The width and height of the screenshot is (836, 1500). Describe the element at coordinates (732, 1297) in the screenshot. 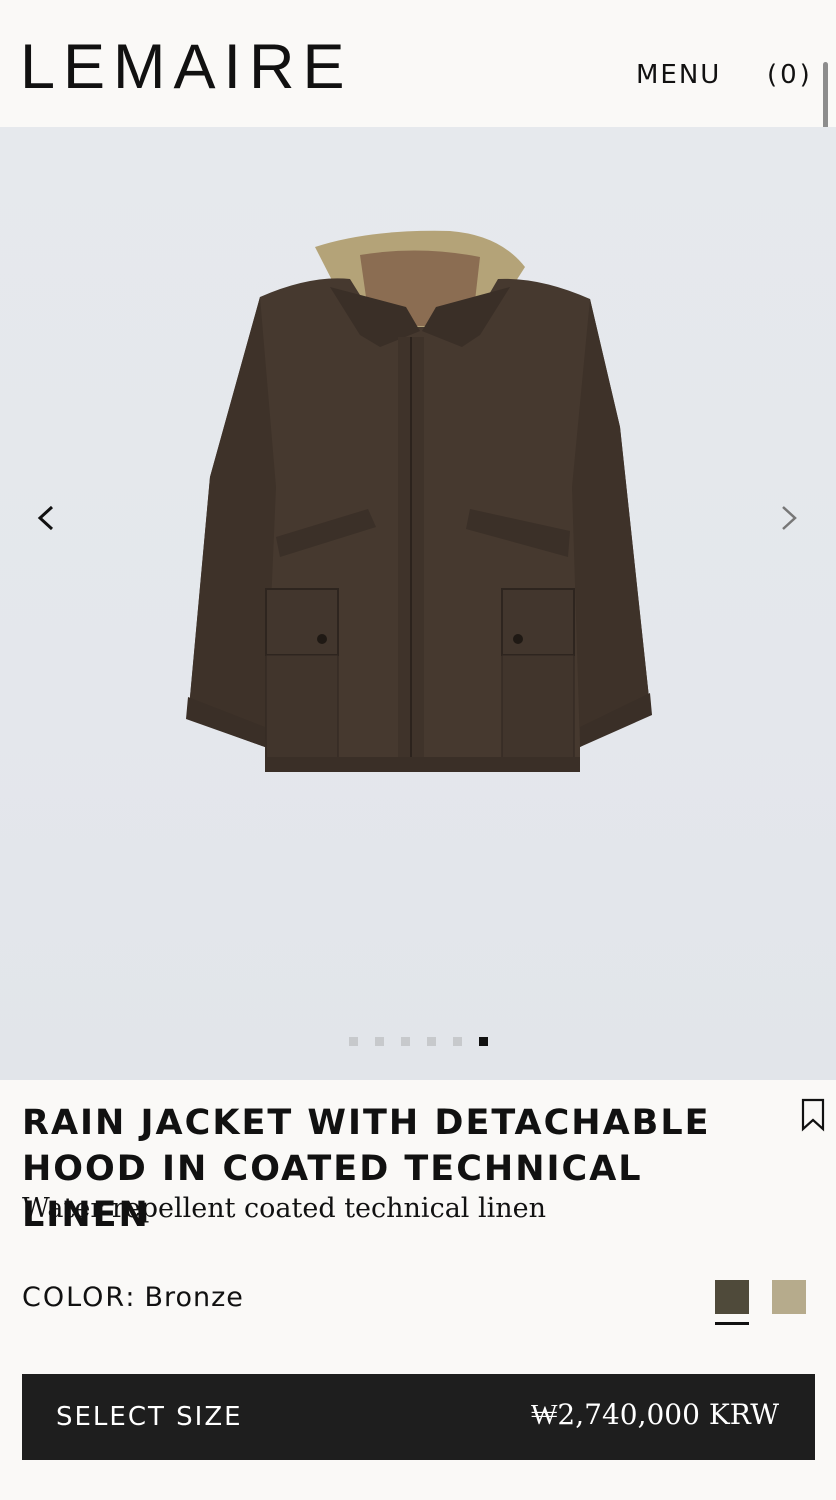

I see `color-swatch-bronze` at that location.